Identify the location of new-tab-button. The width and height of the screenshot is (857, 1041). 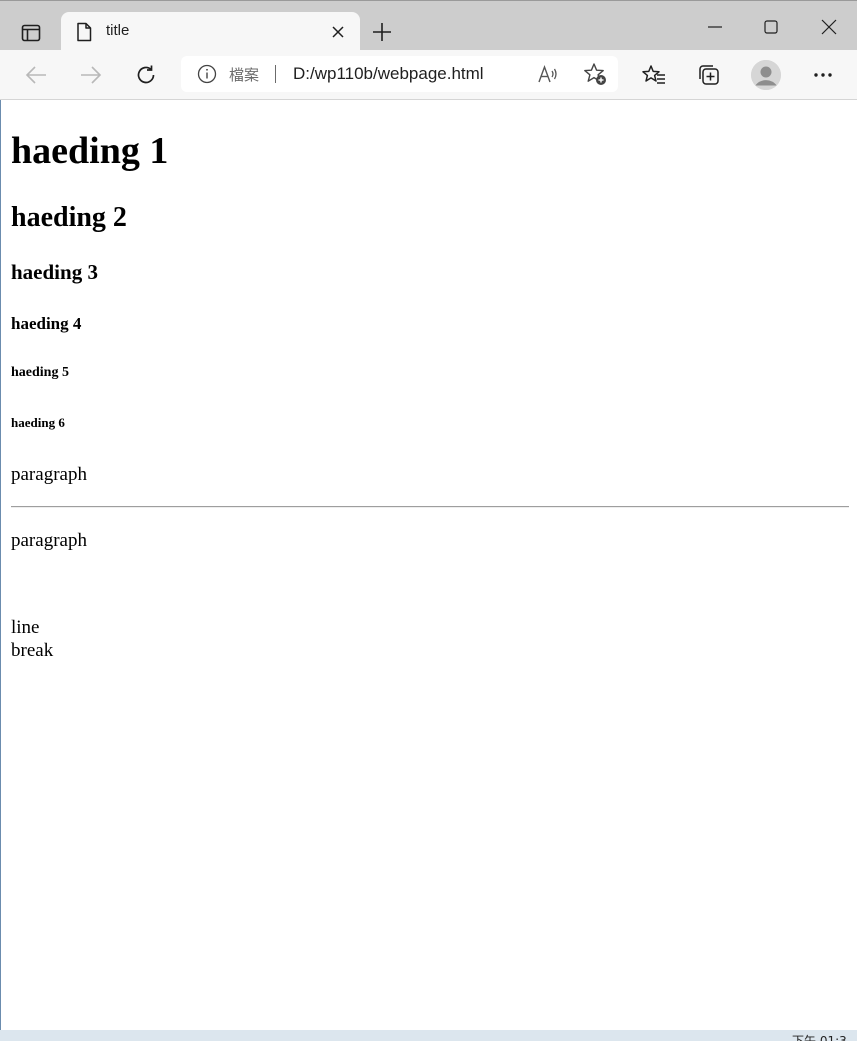
(382, 32).